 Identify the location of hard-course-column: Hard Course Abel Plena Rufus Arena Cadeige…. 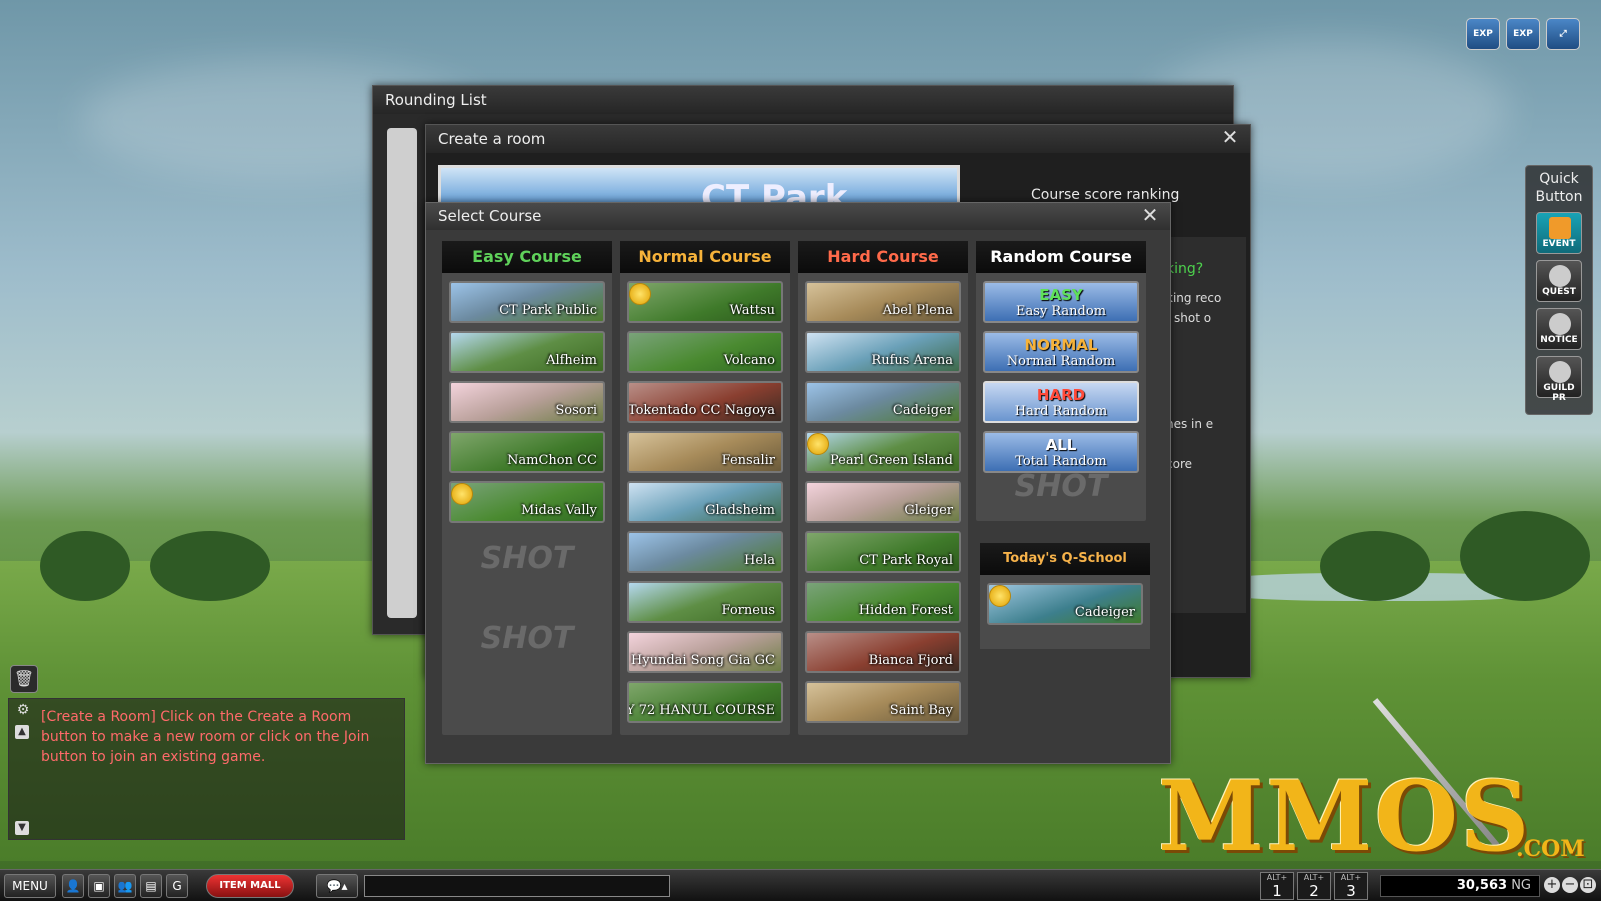
(883, 488).